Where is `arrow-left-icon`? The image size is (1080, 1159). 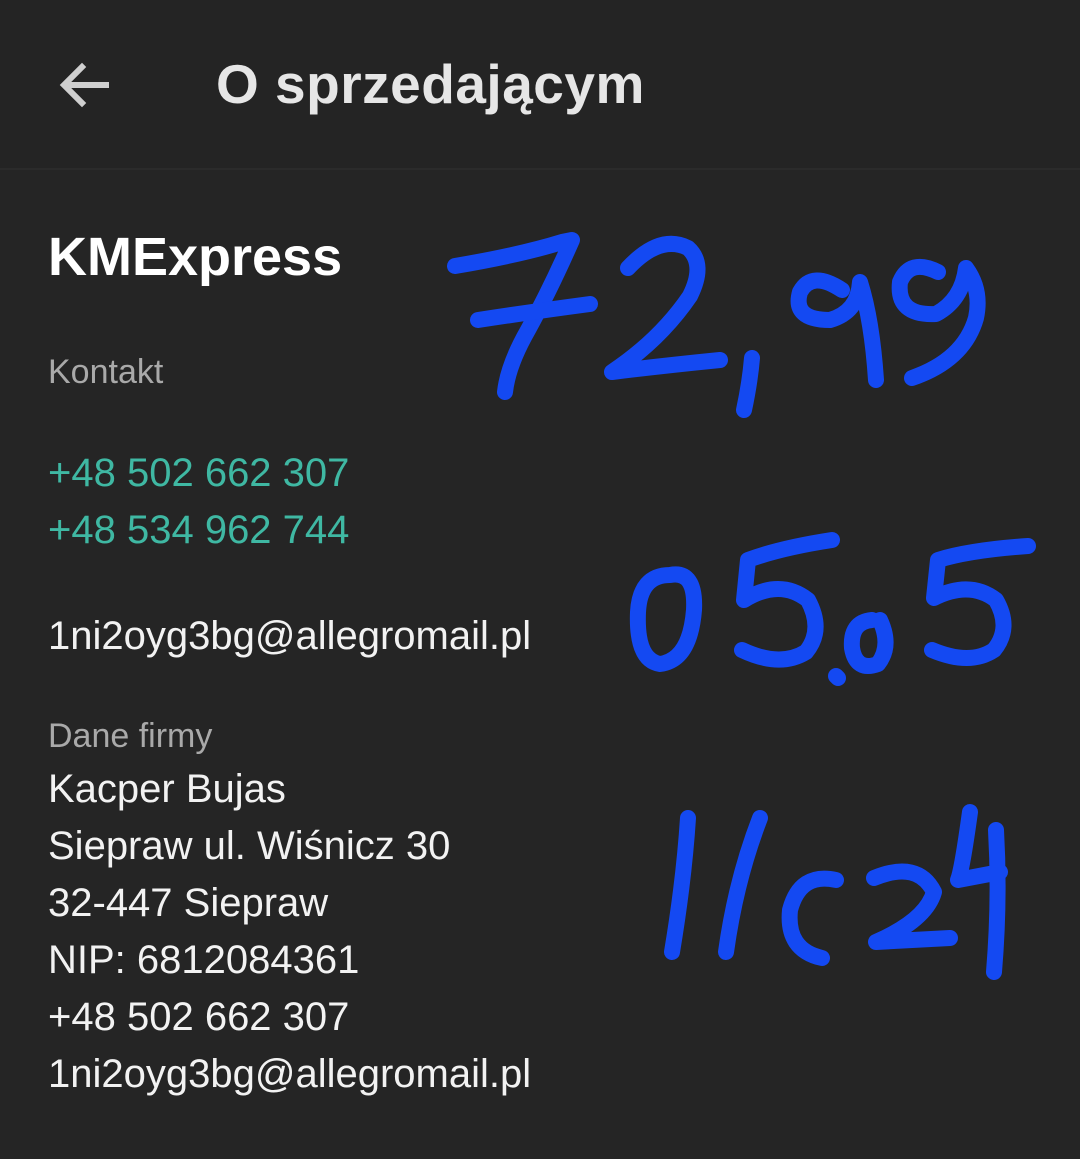
arrow-left-icon is located at coordinates (84, 85).